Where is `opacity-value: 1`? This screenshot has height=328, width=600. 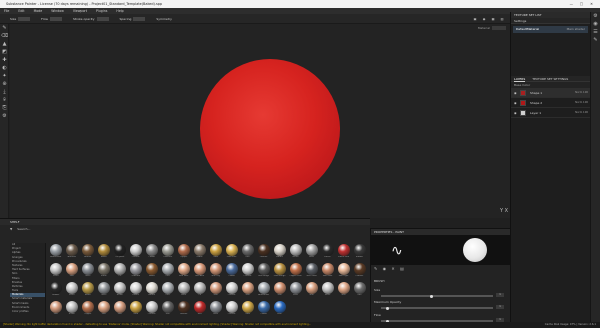 opacity-value: 1 is located at coordinates (500, 307).